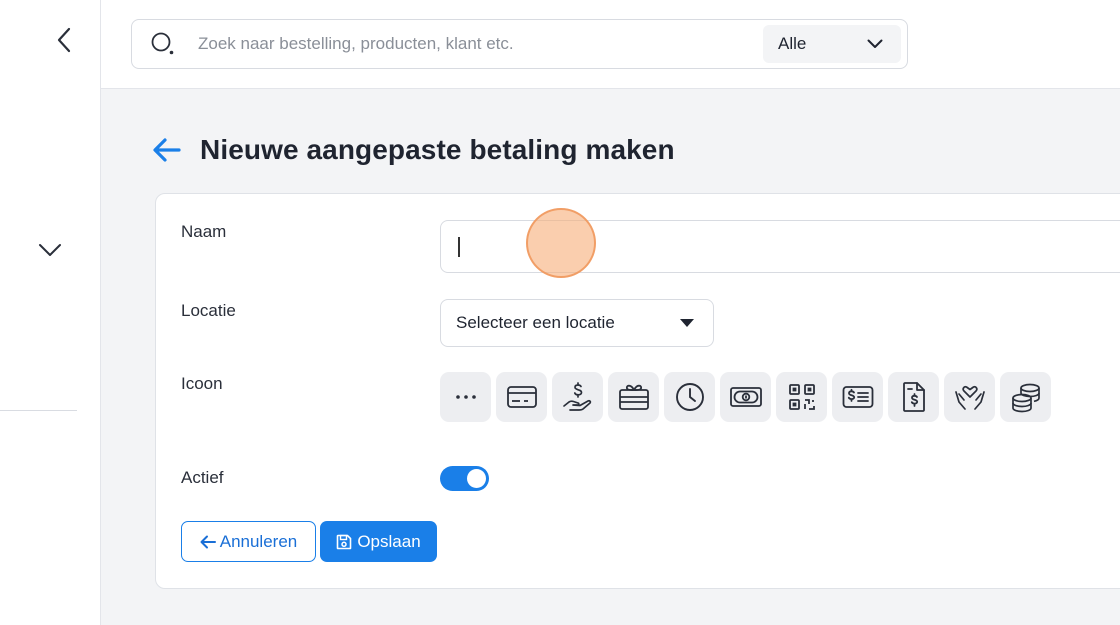 The image size is (1120, 625). I want to click on icon-option-clock, so click(689, 397).